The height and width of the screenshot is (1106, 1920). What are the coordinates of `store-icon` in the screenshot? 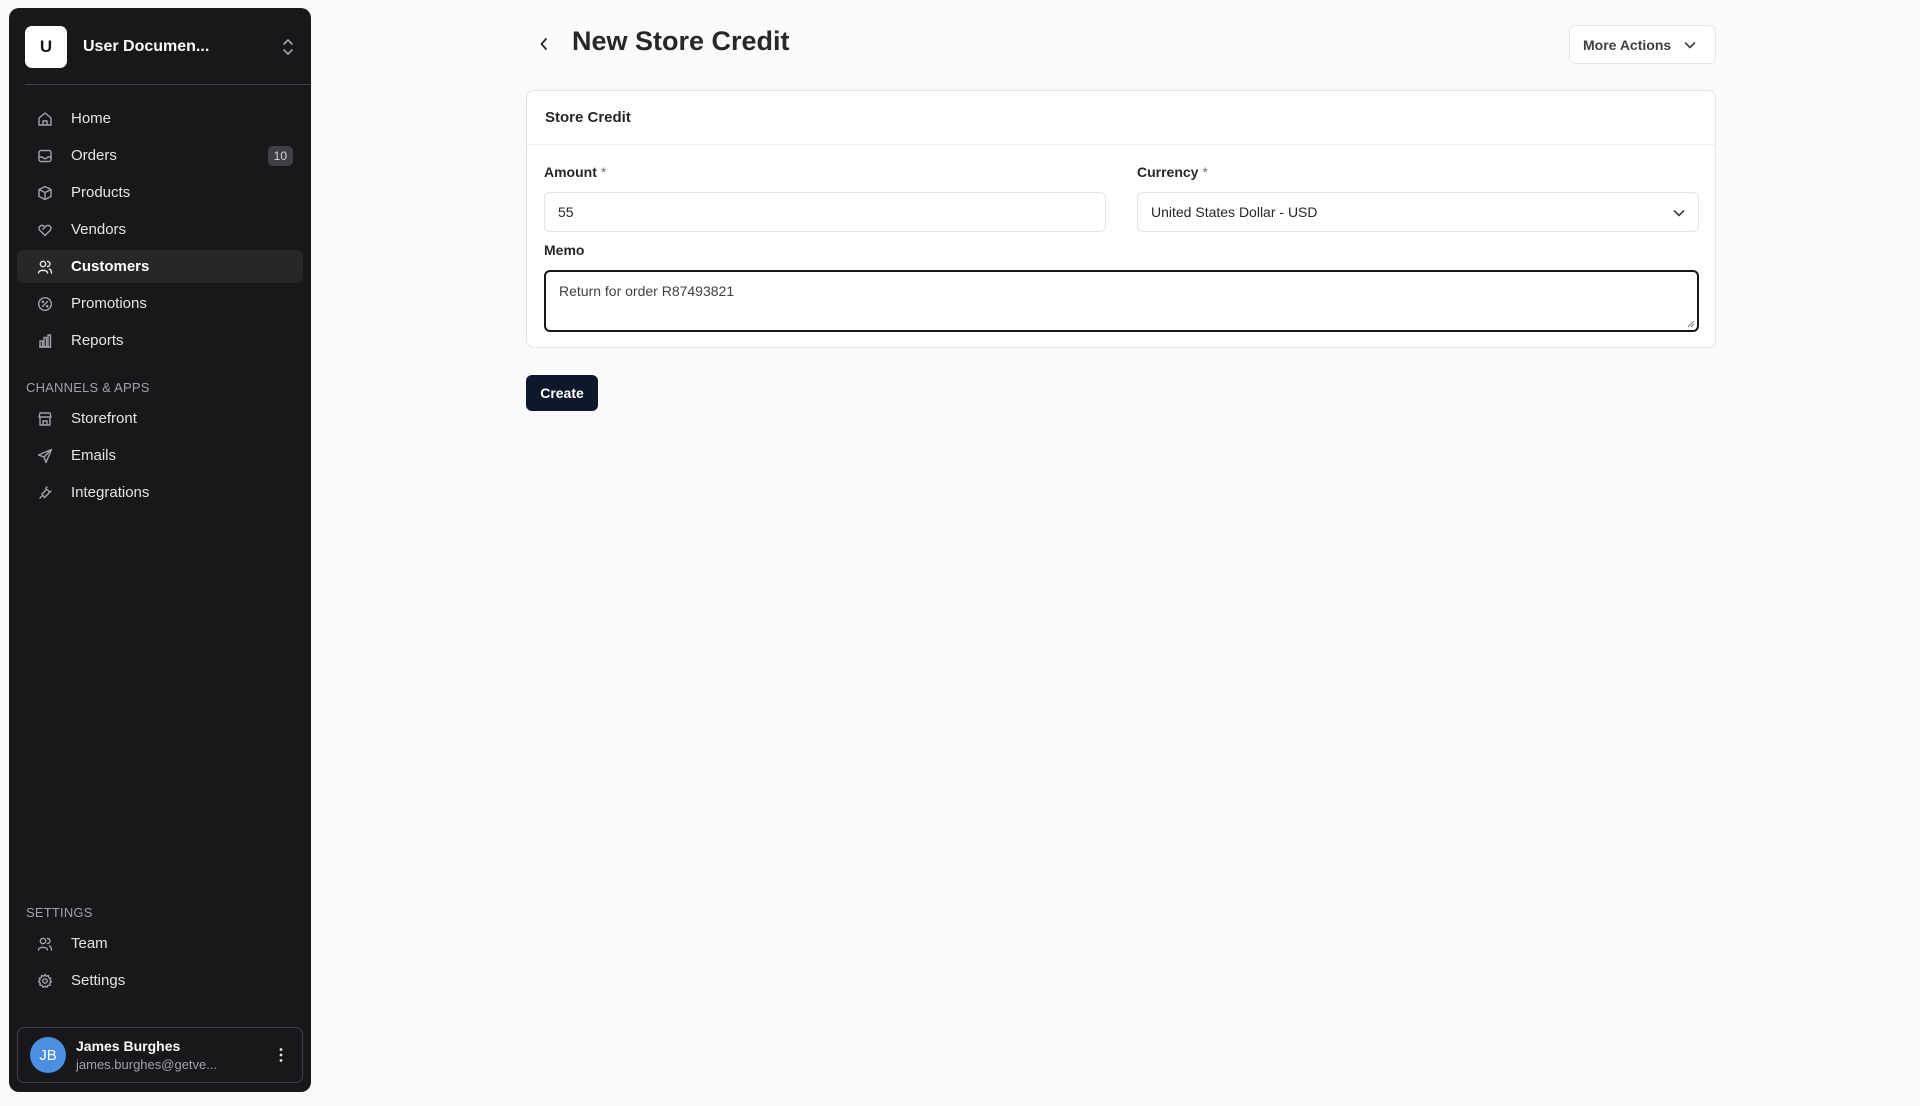 It's located at (45, 418).